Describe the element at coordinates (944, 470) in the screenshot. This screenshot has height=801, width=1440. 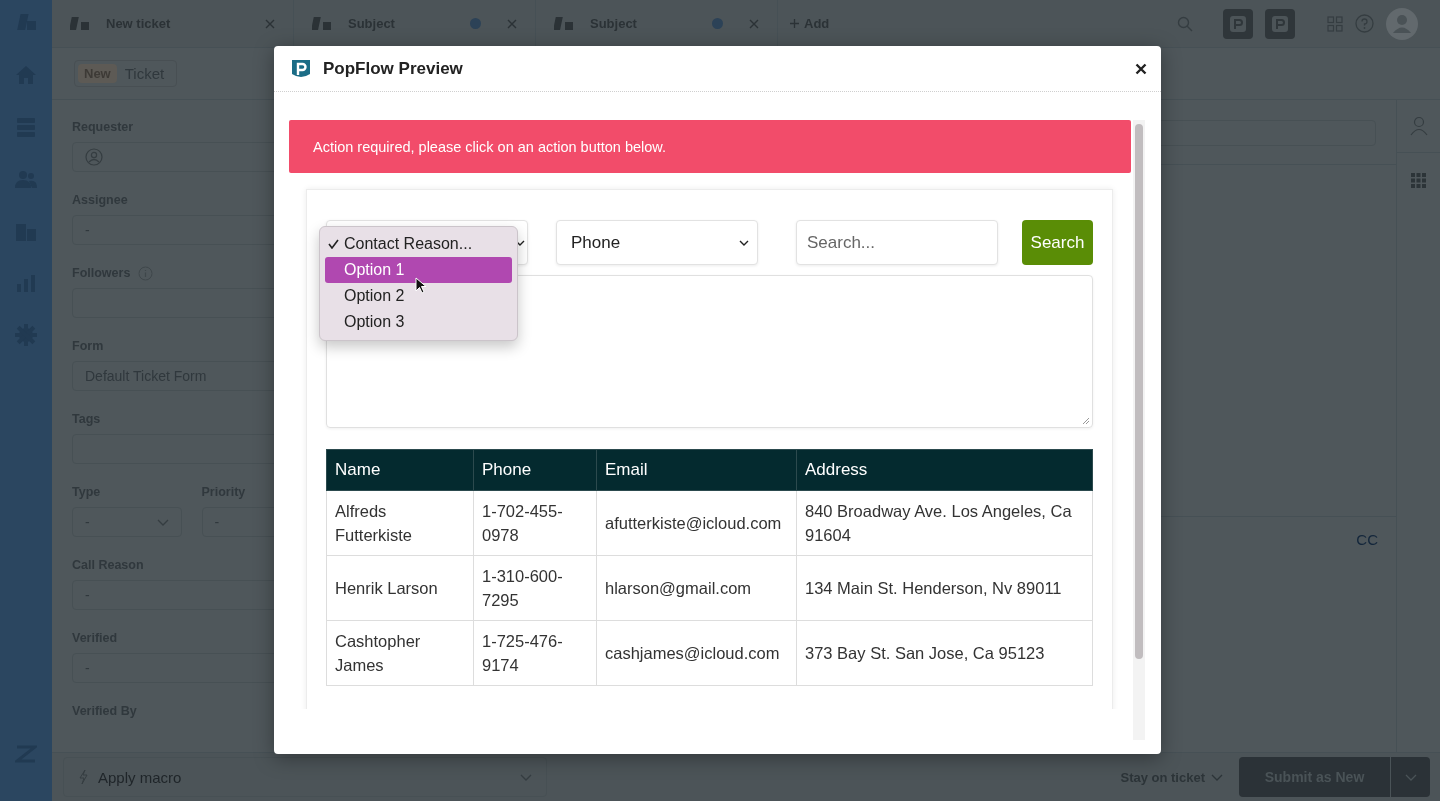
I see `column-header: Address` at that location.